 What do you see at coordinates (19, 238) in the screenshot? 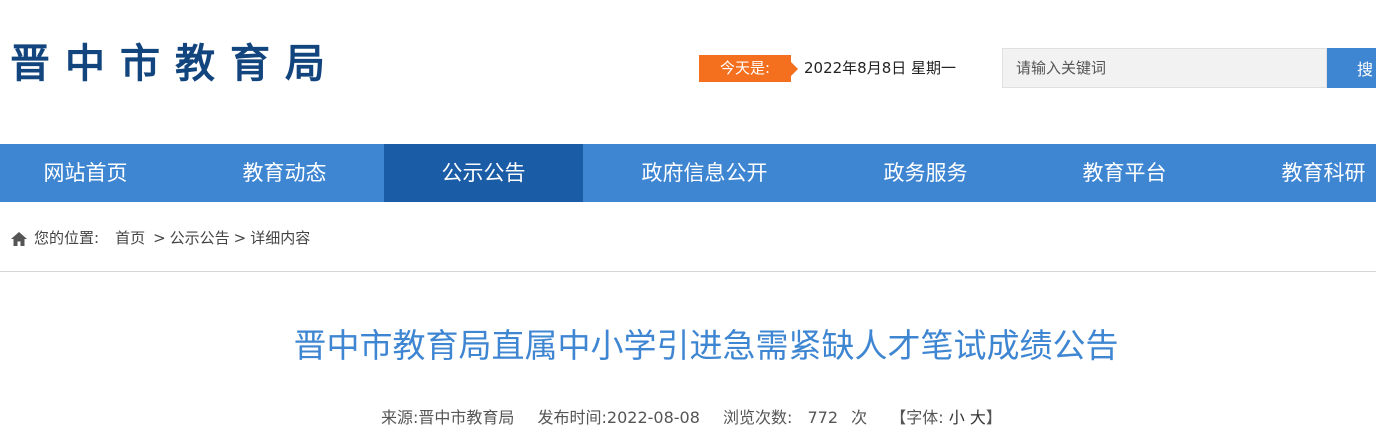
I see `home-icon` at bounding box center [19, 238].